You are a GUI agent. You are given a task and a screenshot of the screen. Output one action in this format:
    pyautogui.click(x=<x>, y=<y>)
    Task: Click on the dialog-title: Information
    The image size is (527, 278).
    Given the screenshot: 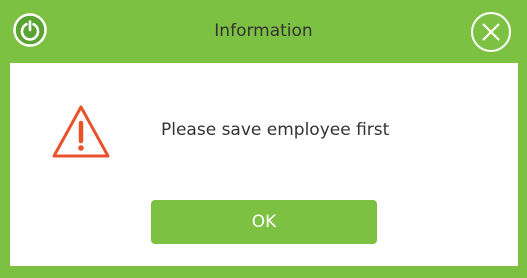 What is the action you would take?
    pyautogui.click(x=263, y=31)
    